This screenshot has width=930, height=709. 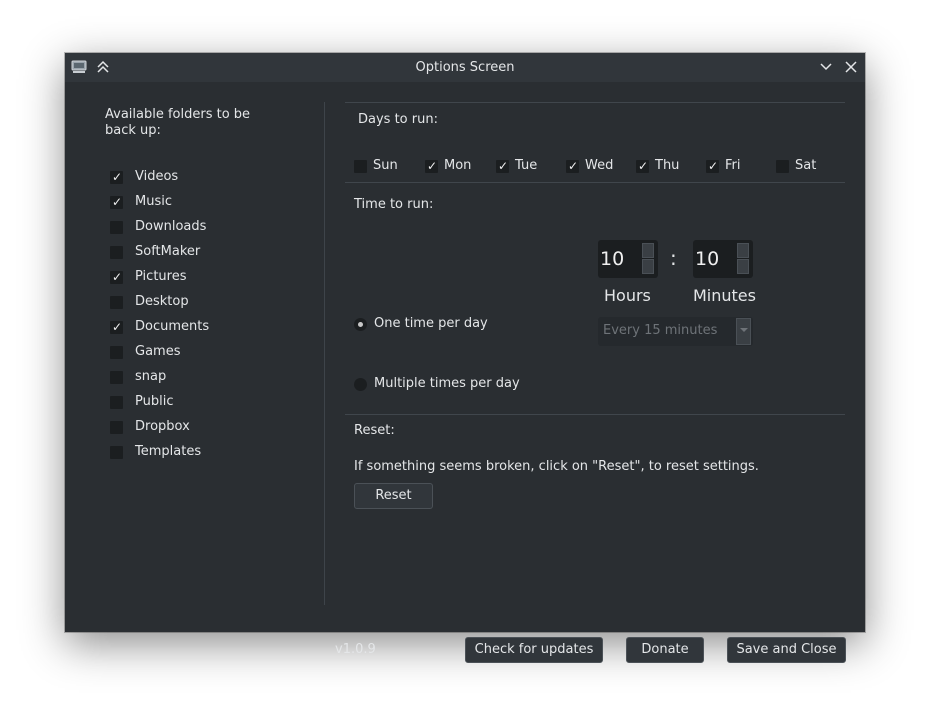 I want to click on window-title: Options Screen, so click(x=465, y=67).